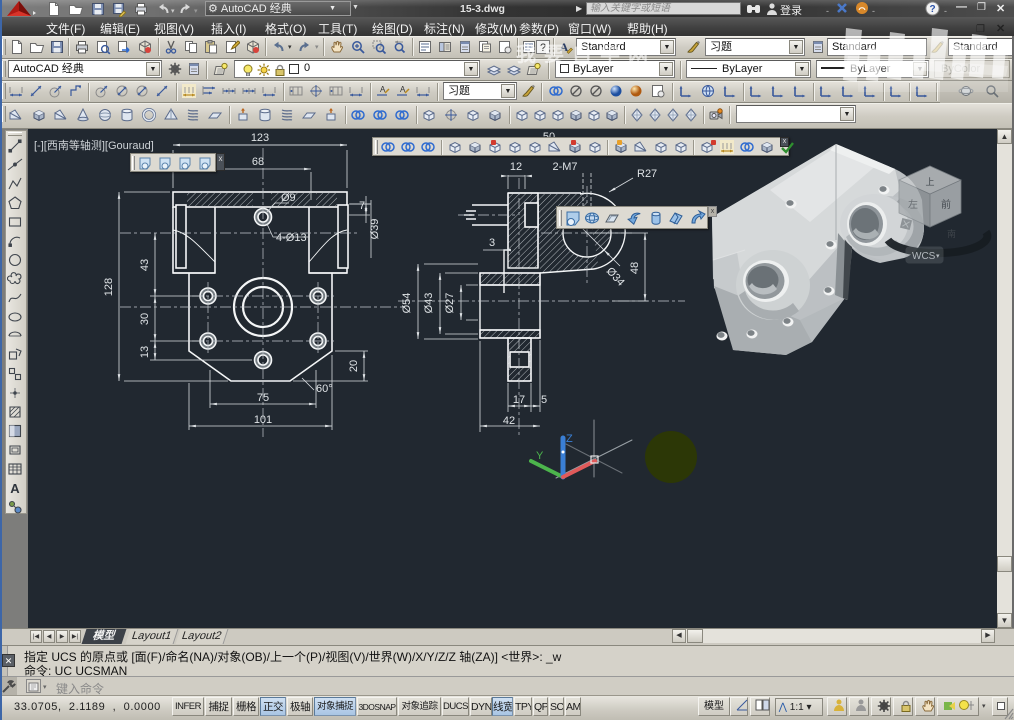  What do you see at coordinates (263, 420) in the screenshot?
I see `svg-text: 101` at bounding box center [263, 420].